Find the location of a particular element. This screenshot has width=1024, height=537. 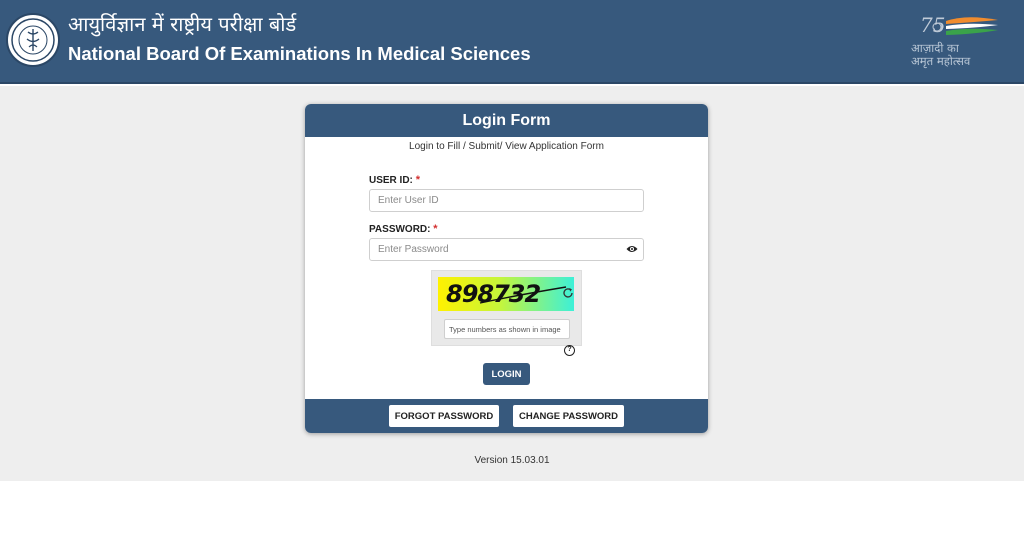

password-label: PASSWORD: * is located at coordinates (403, 229).